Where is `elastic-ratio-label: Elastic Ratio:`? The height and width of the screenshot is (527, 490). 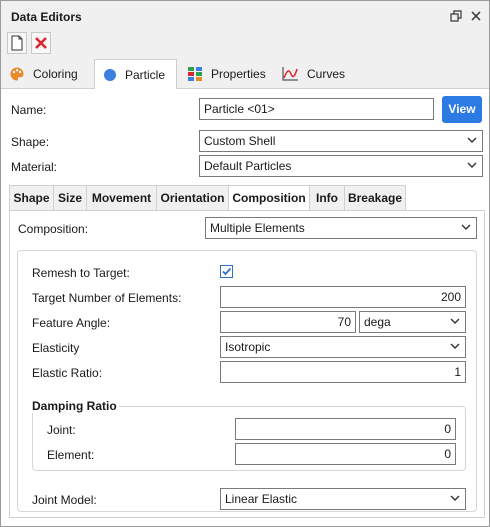
elastic-ratio-label: Elastic Ratio: is located at coordinates (67, 373).